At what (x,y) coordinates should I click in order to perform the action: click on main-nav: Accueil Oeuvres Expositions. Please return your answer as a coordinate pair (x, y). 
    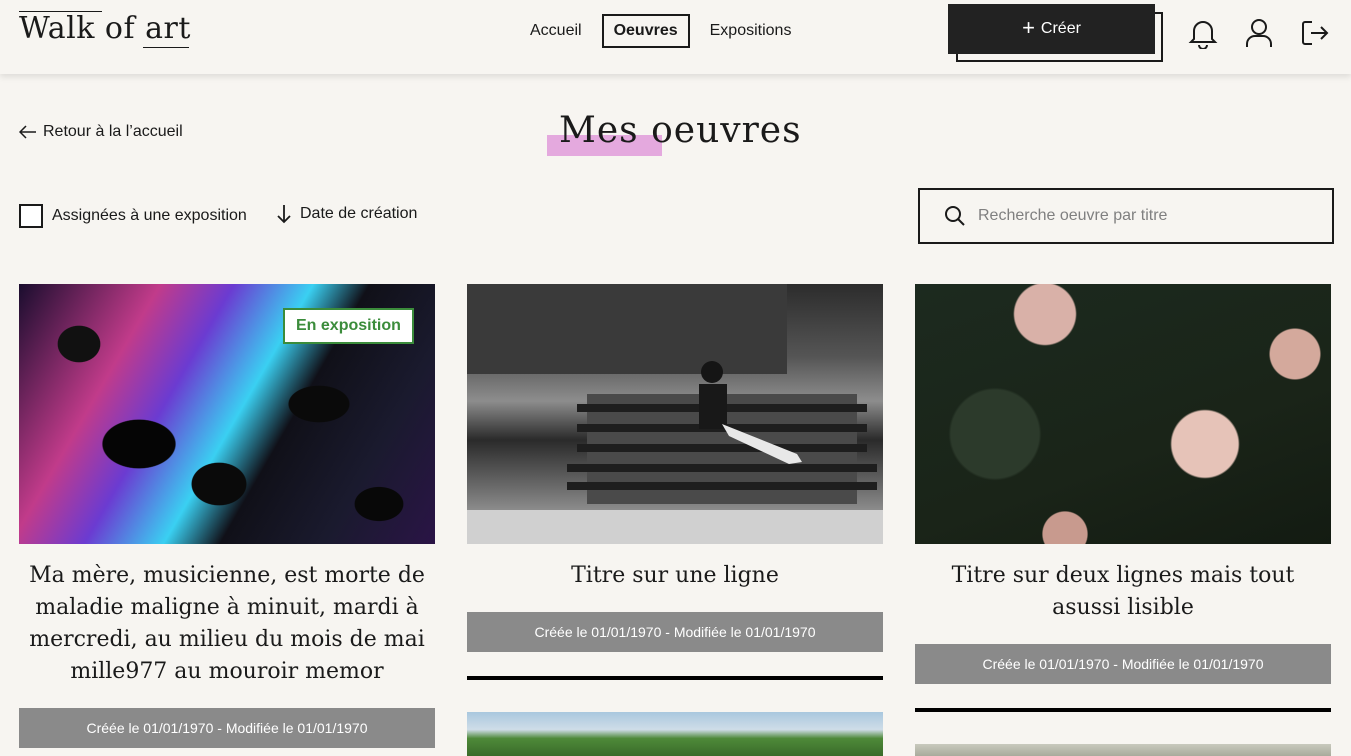
    Looking at the image, I should click on (660, 31).